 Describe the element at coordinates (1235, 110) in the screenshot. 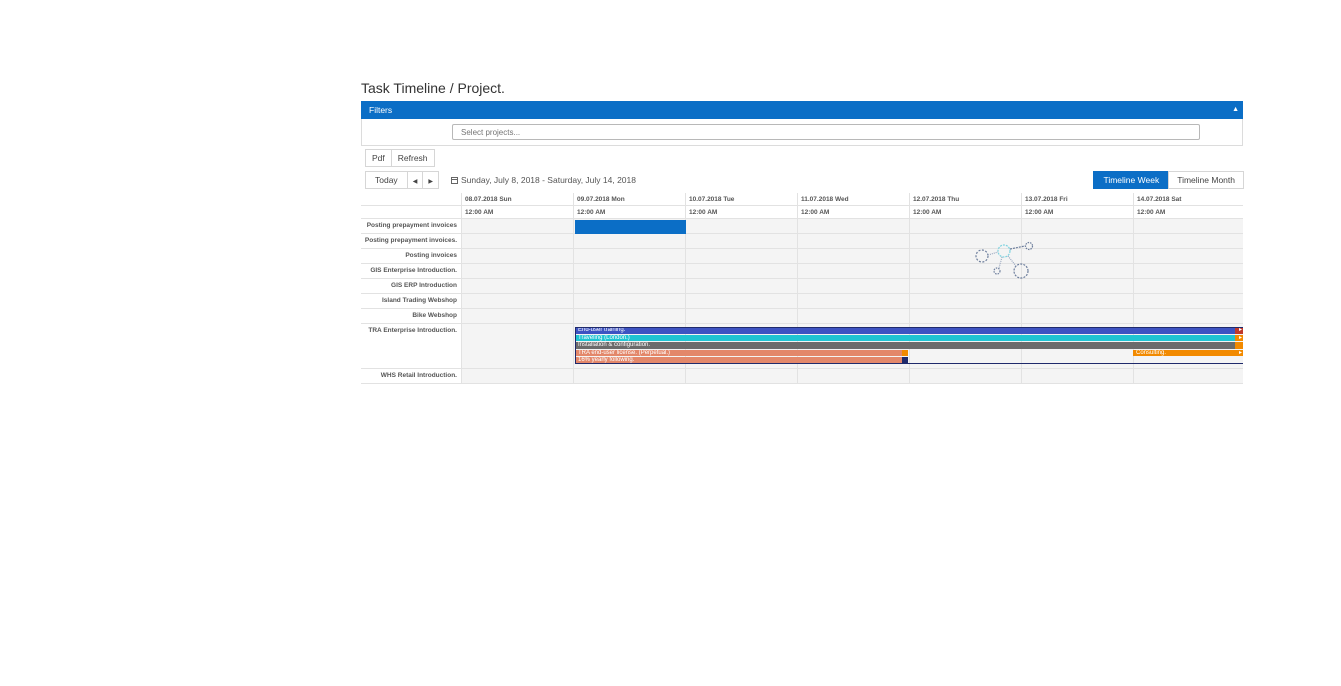

I see `caret-up-icon: ▲` at that location.